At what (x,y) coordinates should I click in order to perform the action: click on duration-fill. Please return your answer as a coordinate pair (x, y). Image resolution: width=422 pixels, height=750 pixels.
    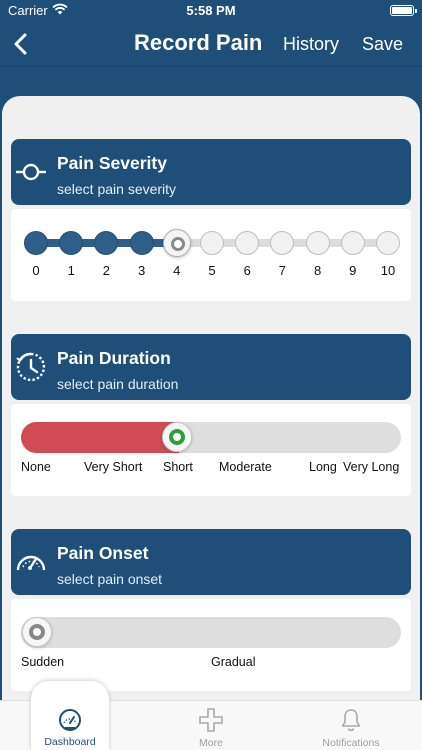
    Looking at the image, I should click on (100, 437).